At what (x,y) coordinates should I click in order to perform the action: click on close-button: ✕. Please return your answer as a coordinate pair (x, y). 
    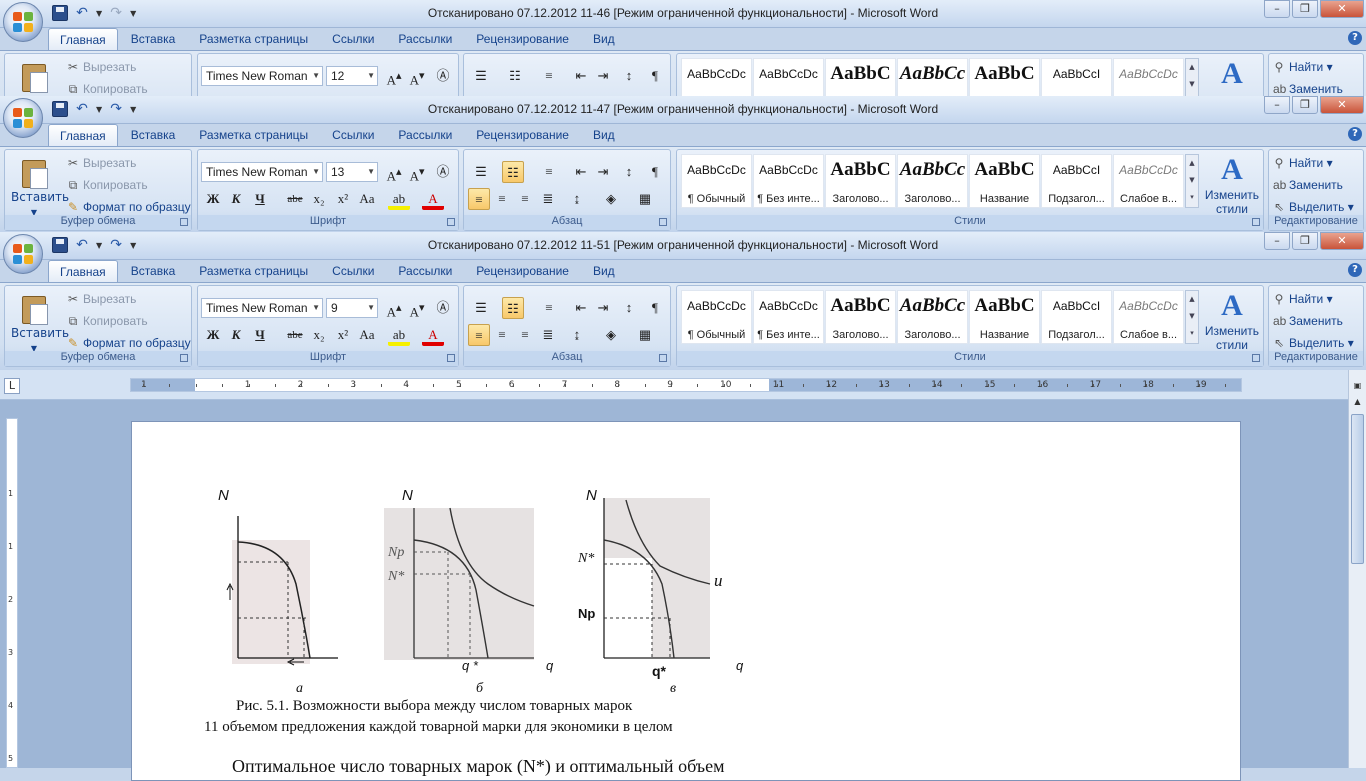
    Looking at the image, I should click on (1342, 9).